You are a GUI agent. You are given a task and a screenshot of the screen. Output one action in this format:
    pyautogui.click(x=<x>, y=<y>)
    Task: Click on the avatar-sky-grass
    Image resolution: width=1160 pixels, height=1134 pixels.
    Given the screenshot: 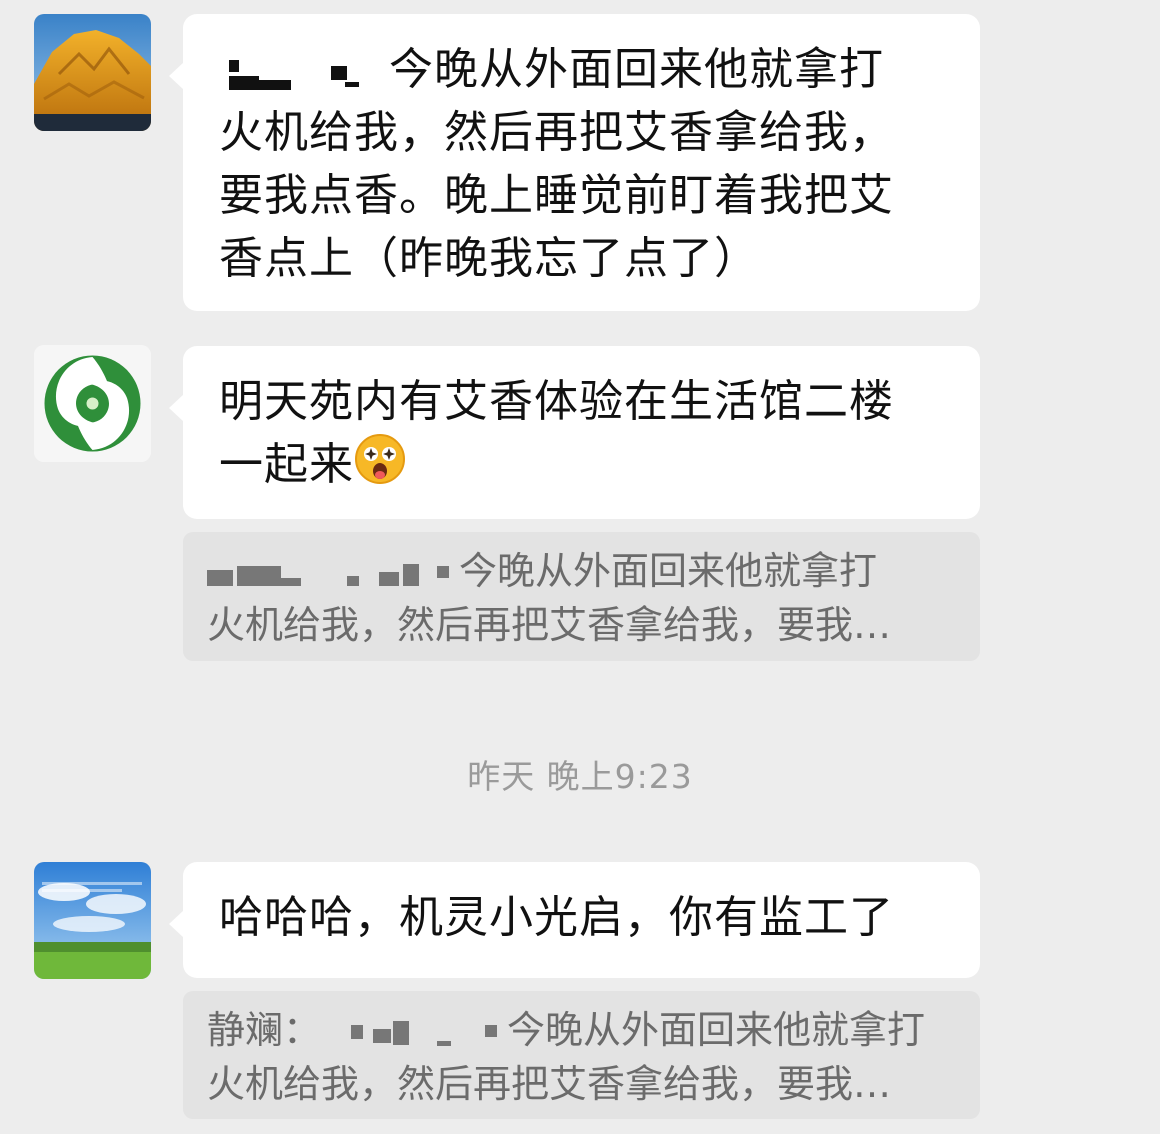 What is the action you would take?
    pyautogui.click(x=92, y=920)
    